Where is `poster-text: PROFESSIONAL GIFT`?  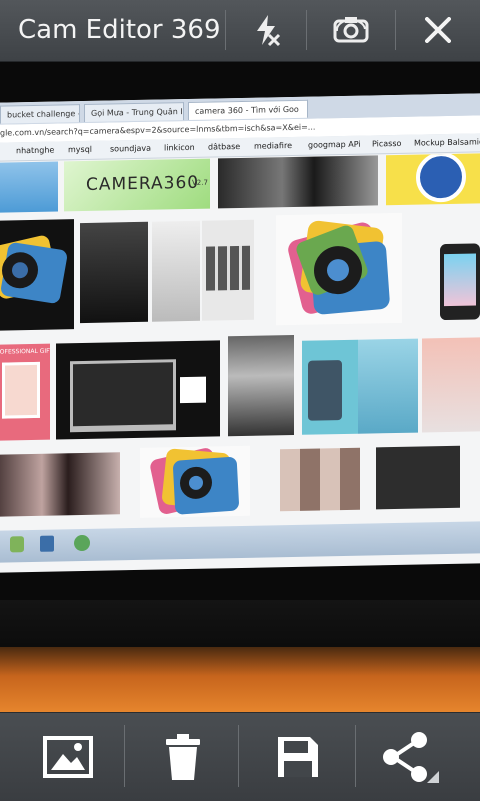 poster-text: PROFESSIONAL GIFT is located at coordinates (25, 351).